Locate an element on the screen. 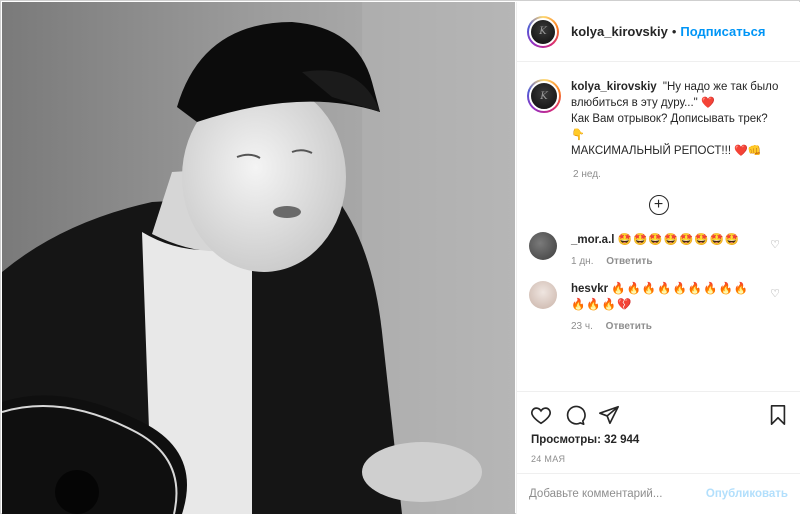  comment-bubble-icon is located at coordinates (575, 415).